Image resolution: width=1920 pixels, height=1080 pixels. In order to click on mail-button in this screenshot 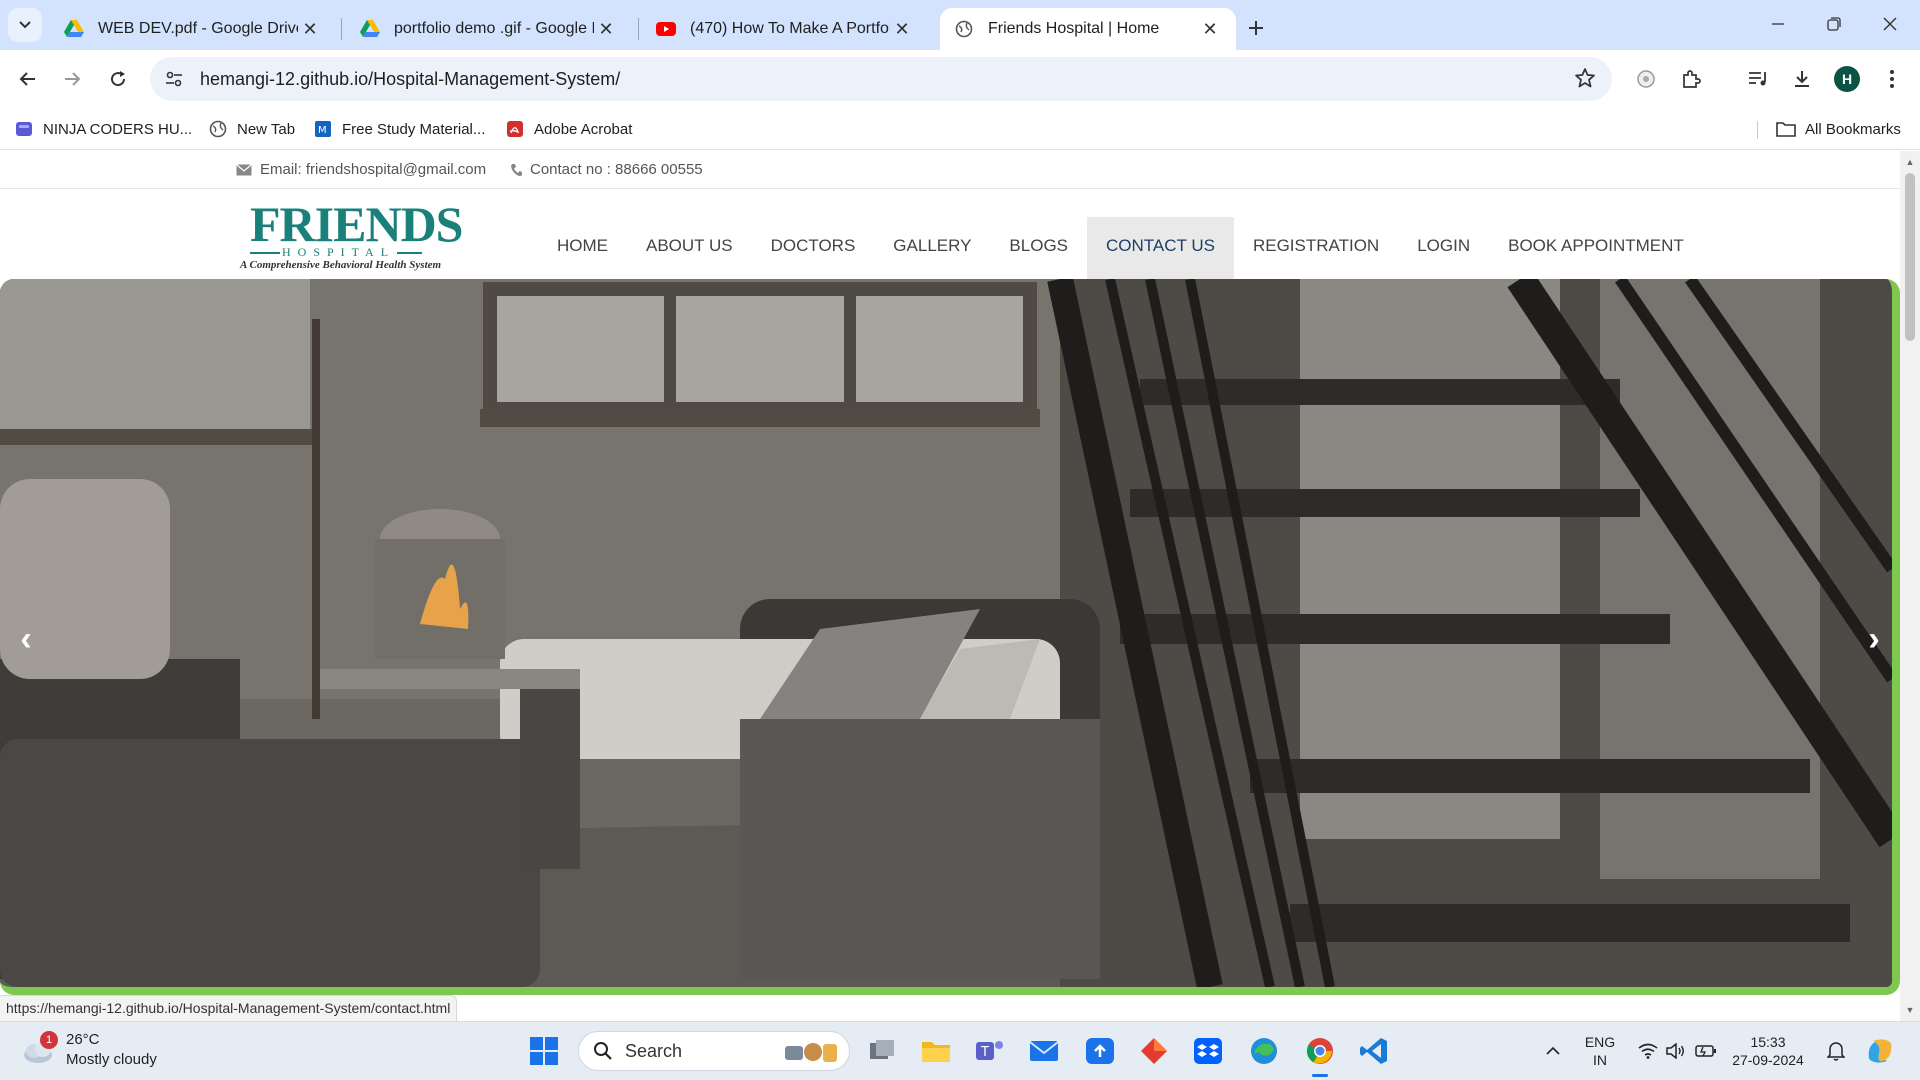, I will do `click(1044, 1051)`.